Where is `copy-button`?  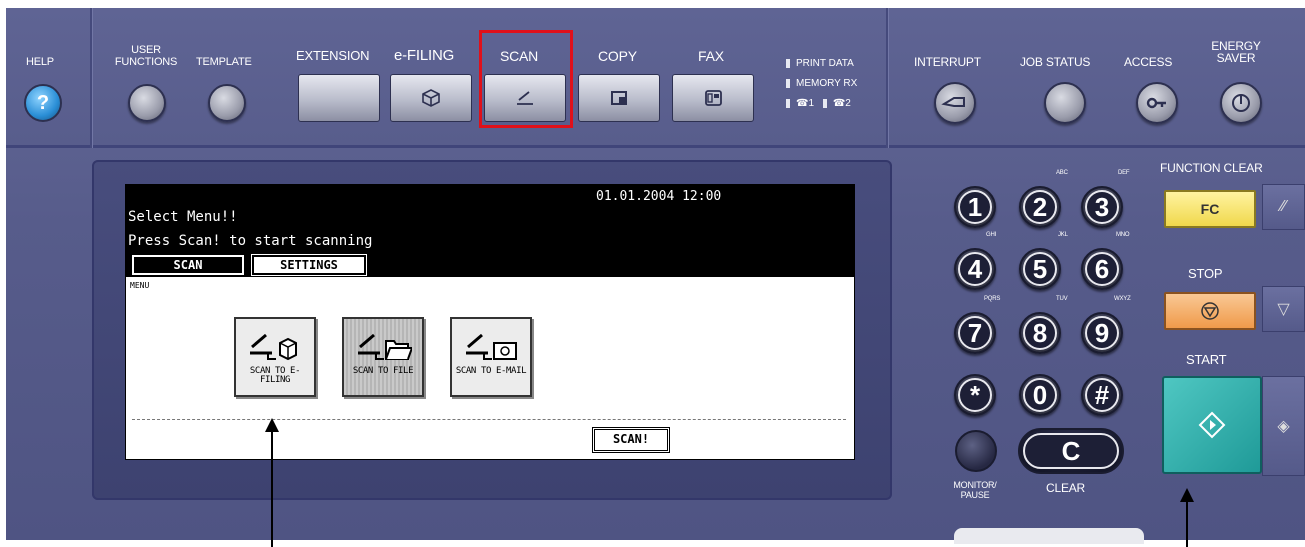
copy-button is located at coordinates (619, 98).